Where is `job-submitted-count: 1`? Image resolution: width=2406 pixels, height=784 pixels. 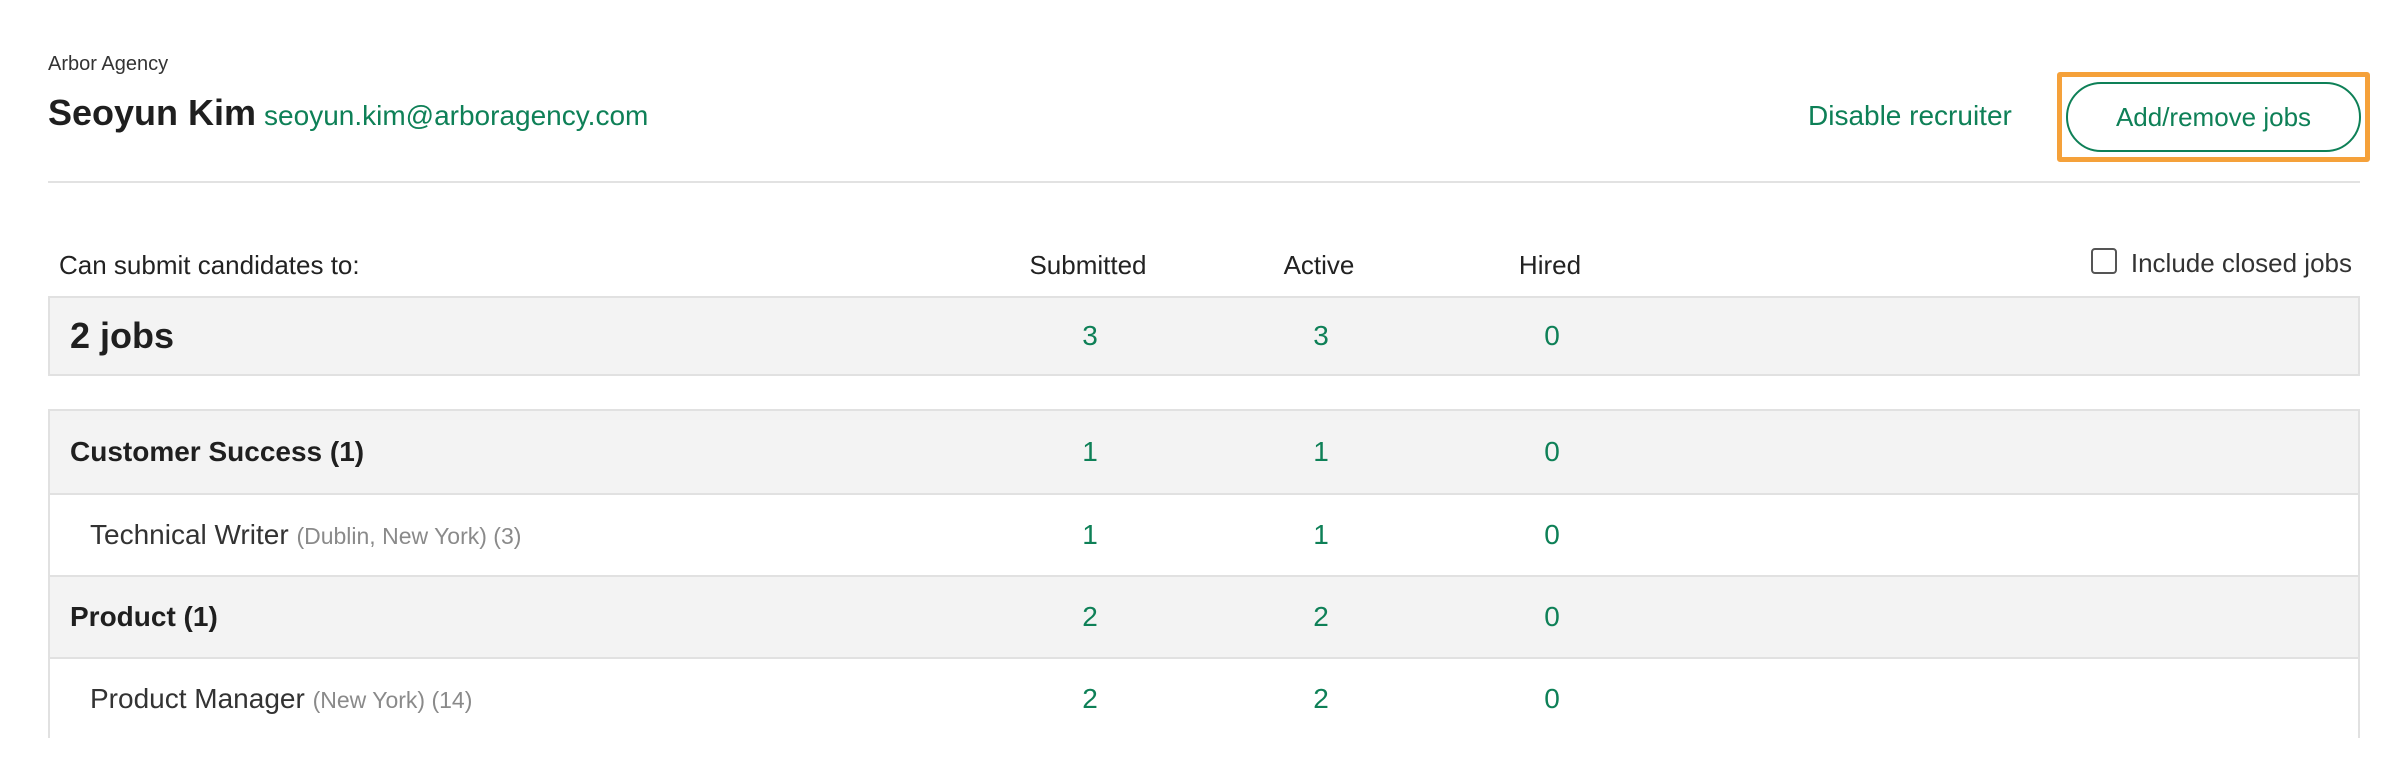
job-submitted-count: 1 is located at coordinates (1090, 535).